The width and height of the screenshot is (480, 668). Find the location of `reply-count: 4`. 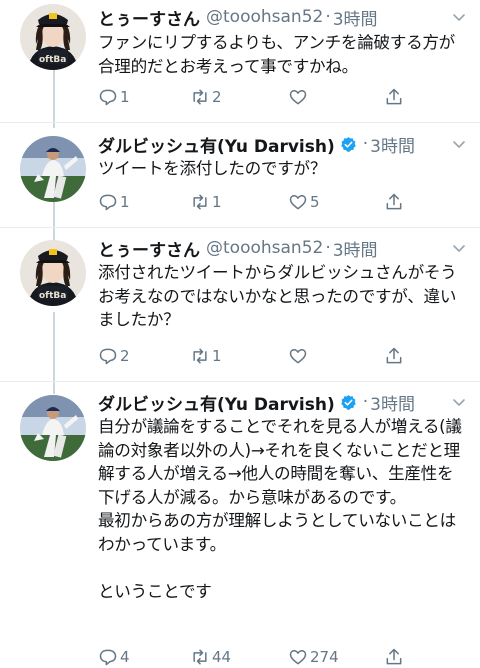

reply-count: 4 is located at coordinates (125, 657).